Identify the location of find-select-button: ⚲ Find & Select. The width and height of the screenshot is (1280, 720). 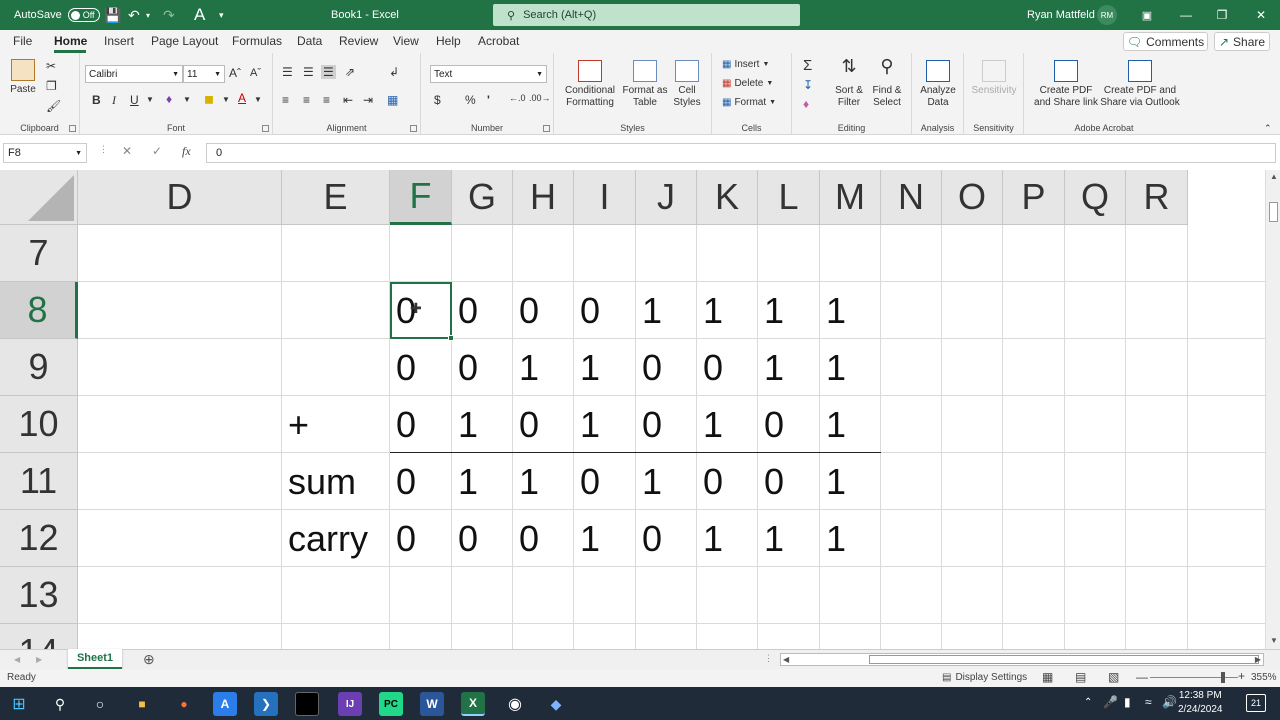
(887, 83).